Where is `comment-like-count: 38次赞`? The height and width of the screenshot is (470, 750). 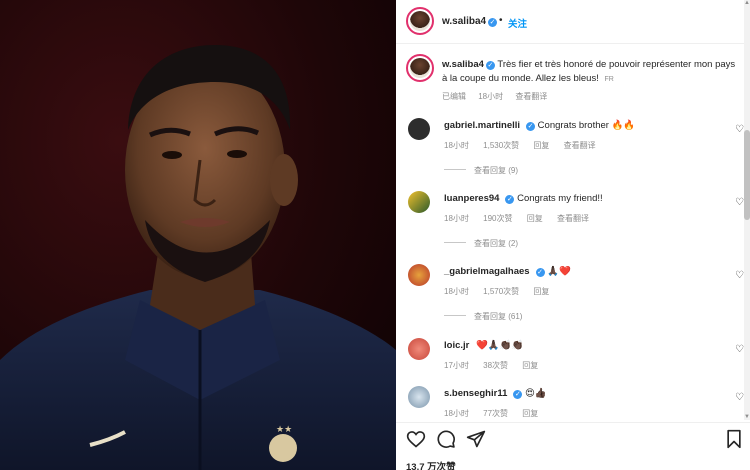
comment-like-count: 38次赞 is located at coordinates (495, 365).